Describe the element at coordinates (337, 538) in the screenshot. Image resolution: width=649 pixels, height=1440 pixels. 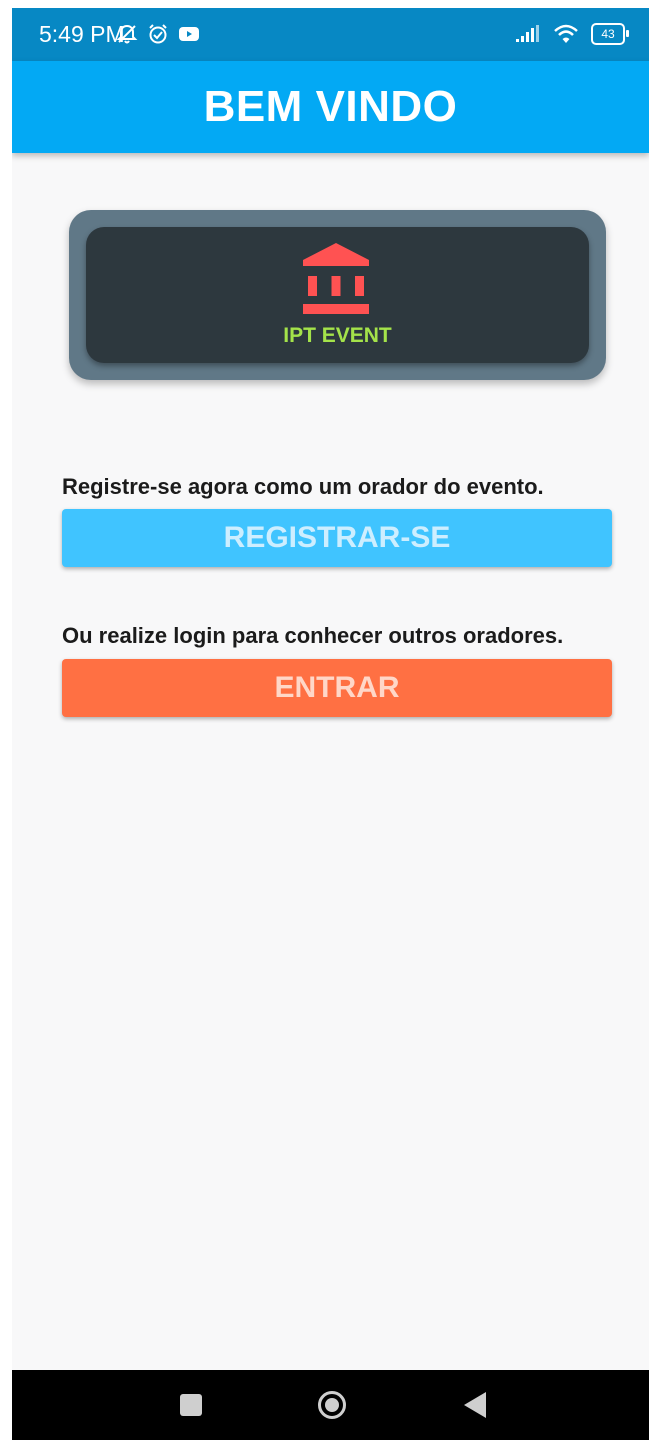
I see `register-button: REGISTRAR-SE` at that location.